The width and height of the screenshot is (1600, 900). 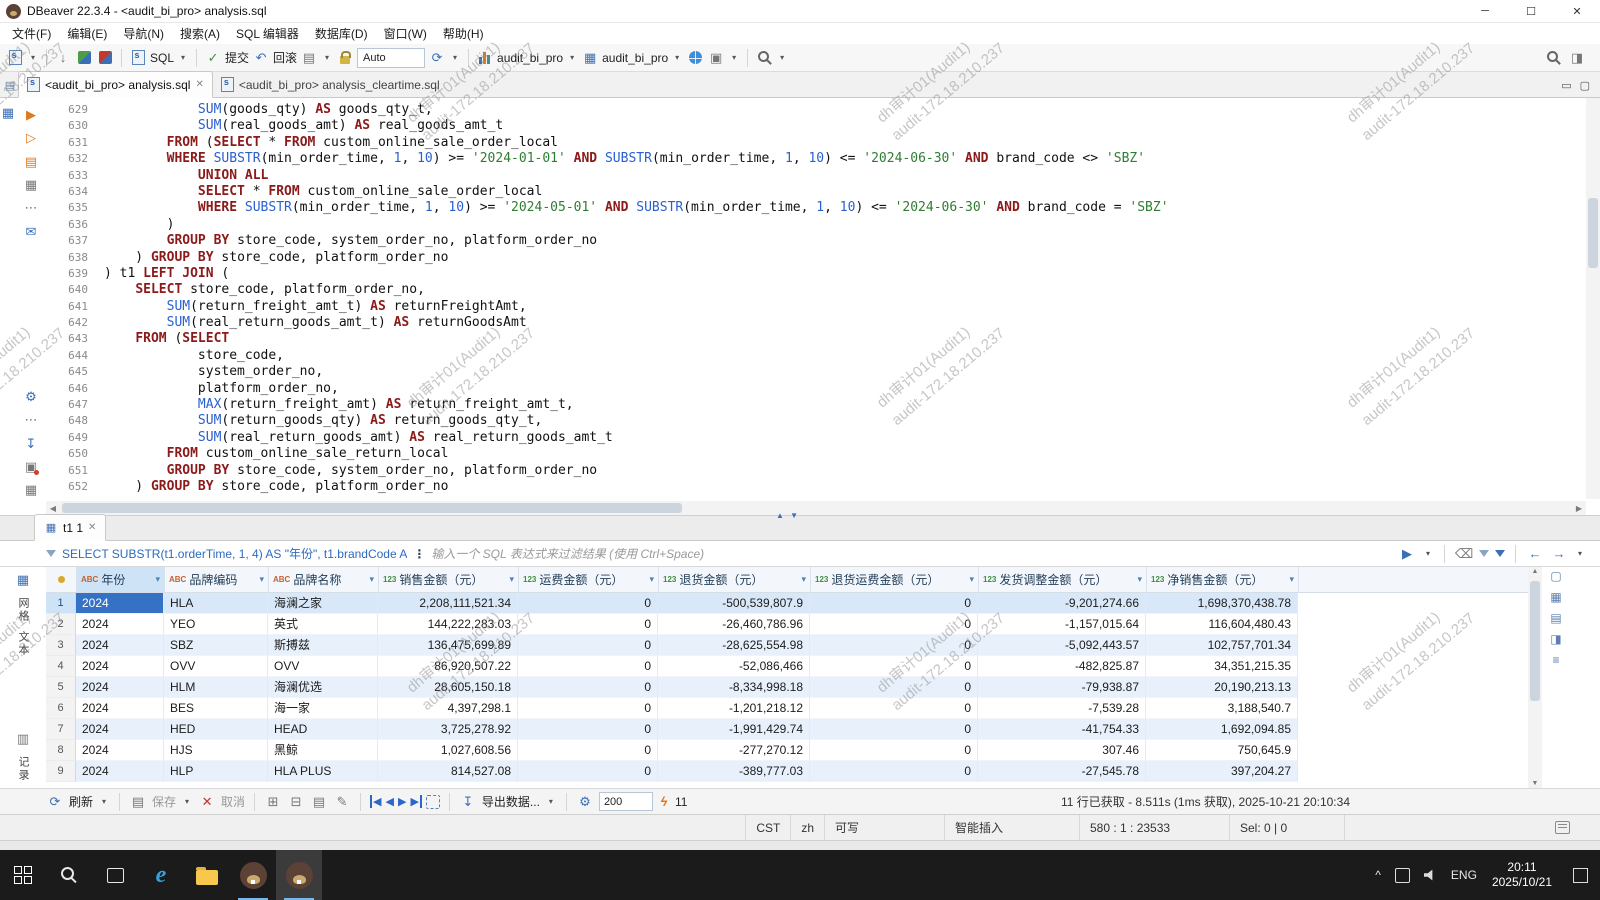 What do you see at coordinates (23, 580) in the screenshot?
I see `grid-view-icon: ▦` at bounding box center [23, 580].